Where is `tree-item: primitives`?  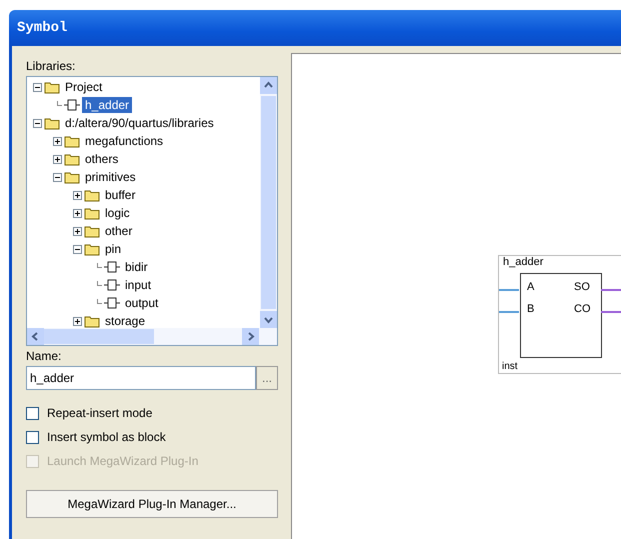 tree-item: primitives is located at coordinates (110, 177).